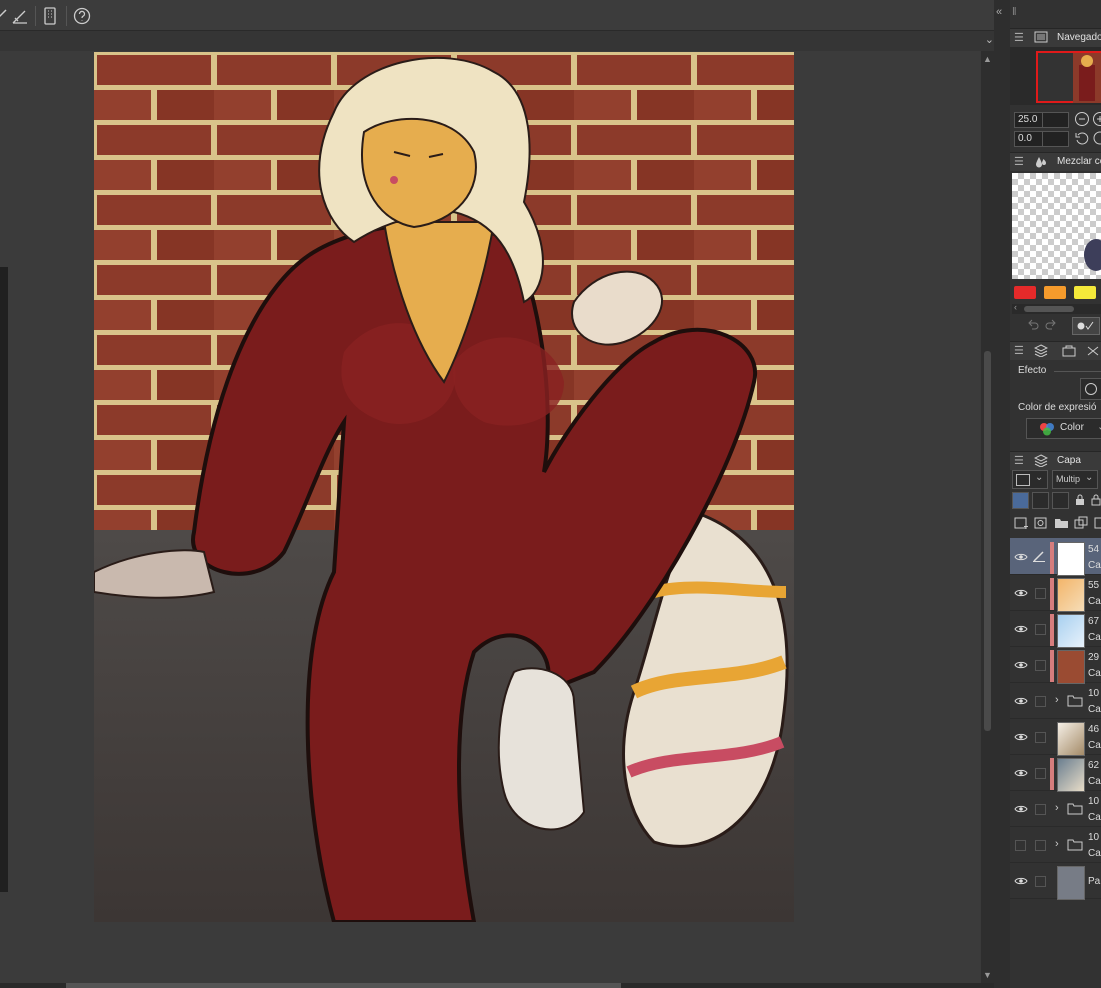  Describe the element at coordinates (1082, 523) in the screenshot. I see `copy-layer-icon` at that location.